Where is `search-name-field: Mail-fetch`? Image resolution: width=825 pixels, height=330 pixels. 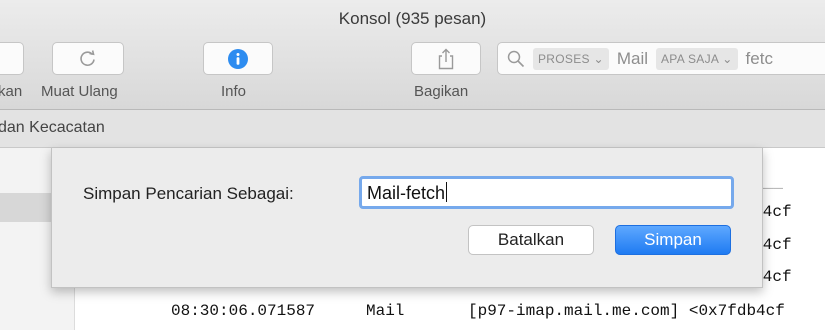
search-name-field: Mail-fetch is located at coordinates (546, 192).